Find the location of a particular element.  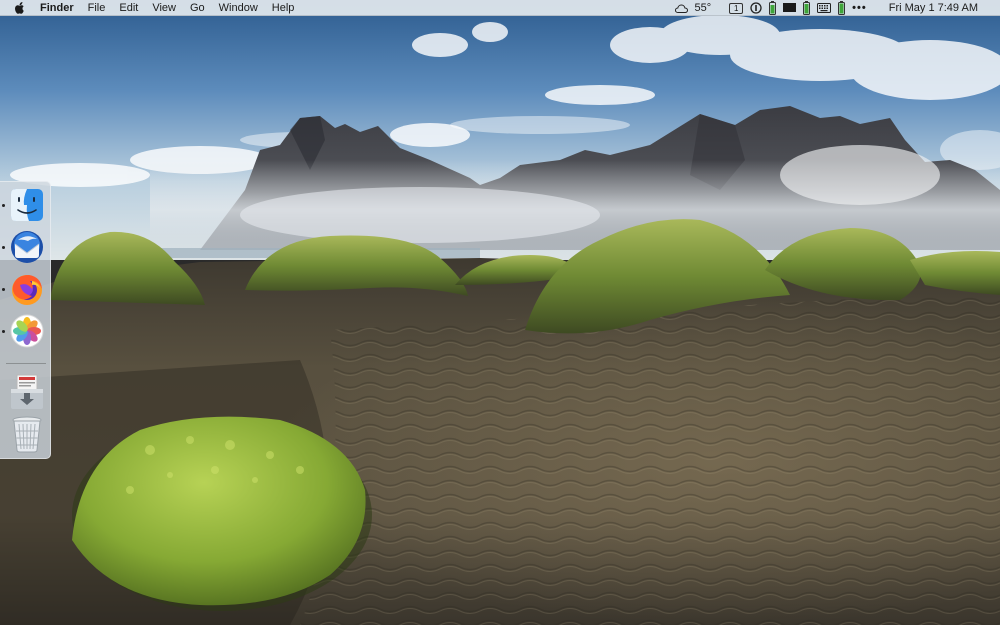

menu-extras-icon: ••• is located at coordinates (859, 8).